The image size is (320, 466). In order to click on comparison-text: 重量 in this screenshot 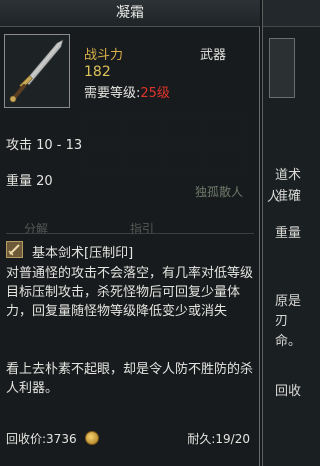, I will do `click(288, 233)`.